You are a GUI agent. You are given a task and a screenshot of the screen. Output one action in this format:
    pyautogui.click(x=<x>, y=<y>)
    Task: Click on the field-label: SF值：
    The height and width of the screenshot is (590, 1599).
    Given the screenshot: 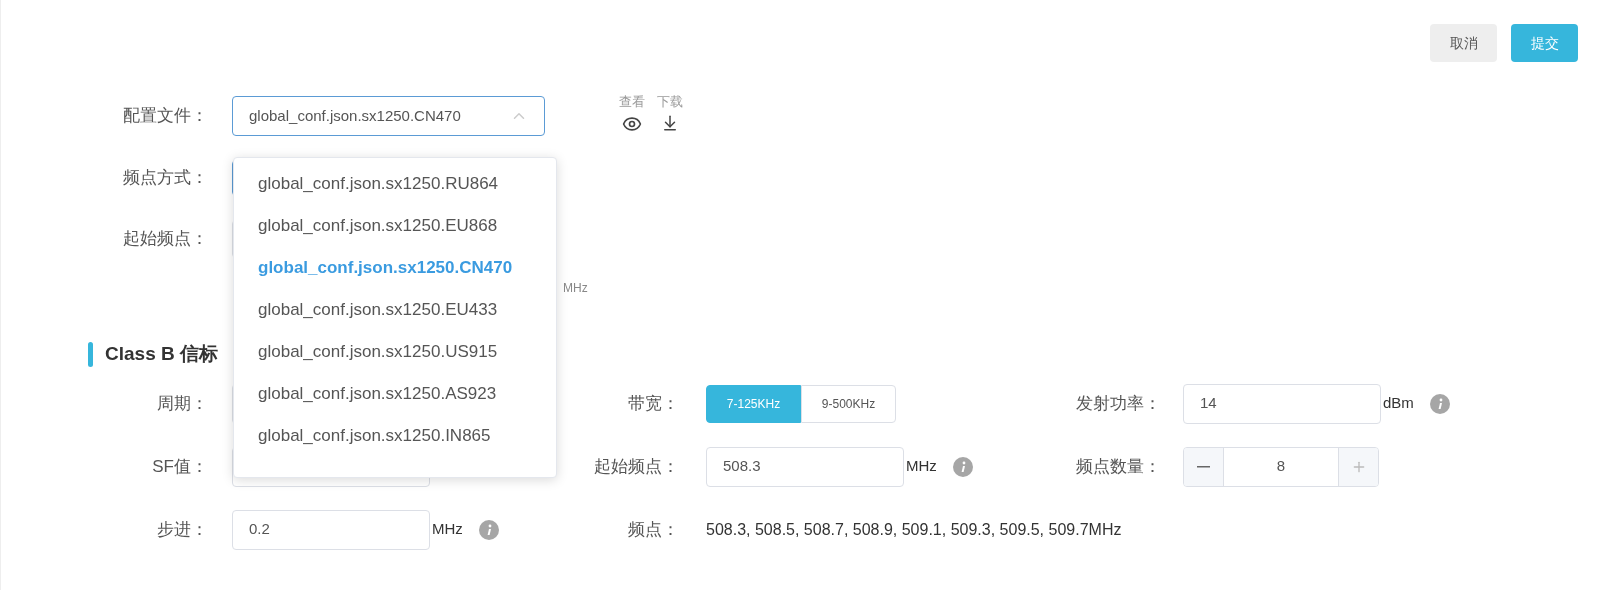 What is the action you would take?
    pyautogui.click(x=179, y=466)
    